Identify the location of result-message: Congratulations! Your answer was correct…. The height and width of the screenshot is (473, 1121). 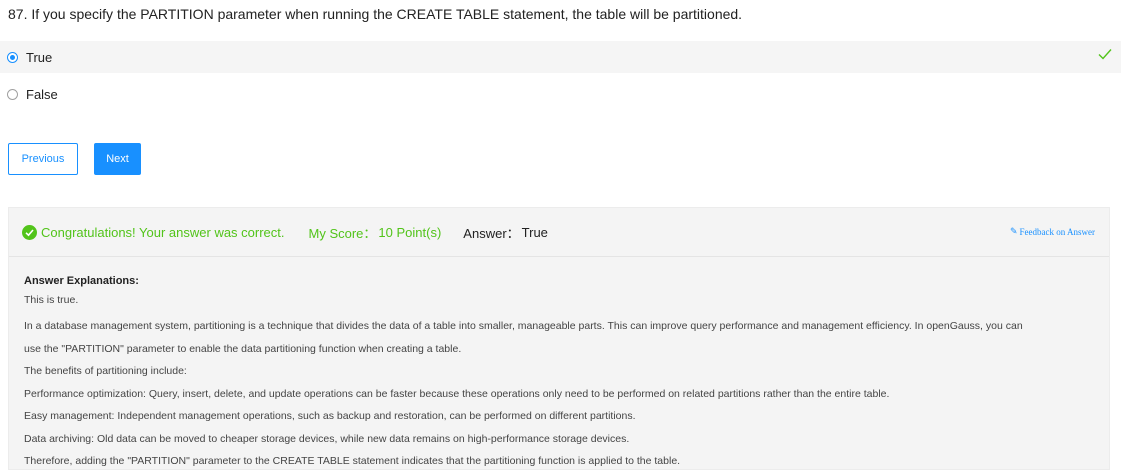
(163, 232).